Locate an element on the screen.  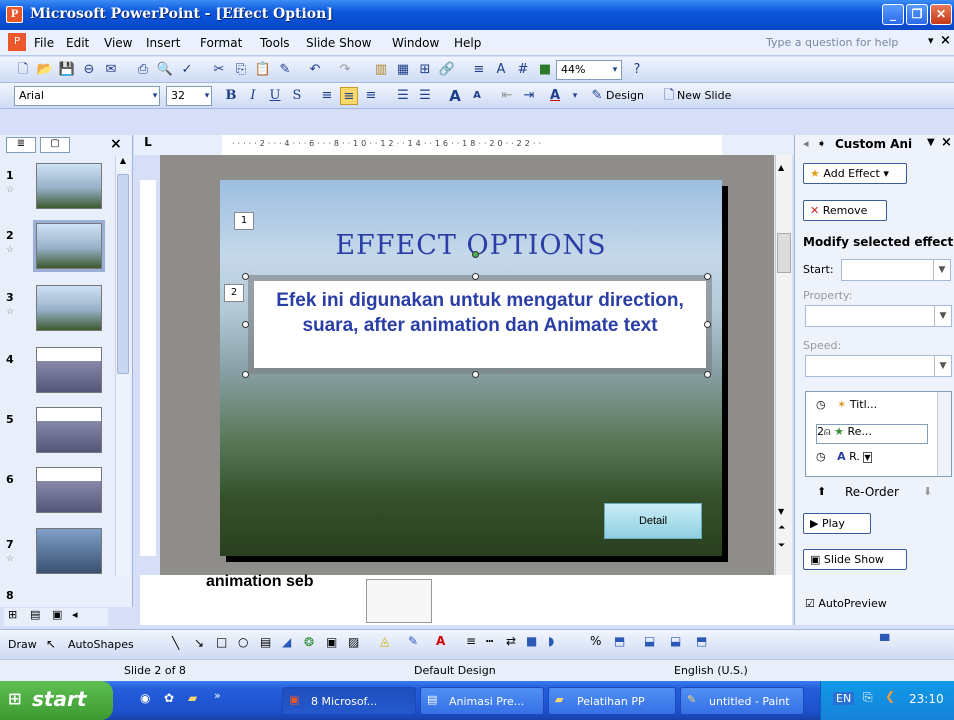
slides-pane-scrollbar: ▲ is located at coordinates (122, 366).